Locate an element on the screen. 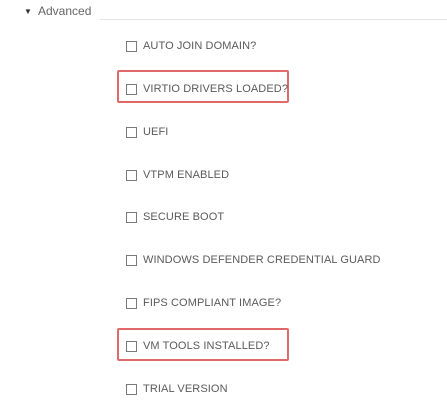  checkbox-trial-version: TRIAL VERSION is located at coordinates (177, 389).